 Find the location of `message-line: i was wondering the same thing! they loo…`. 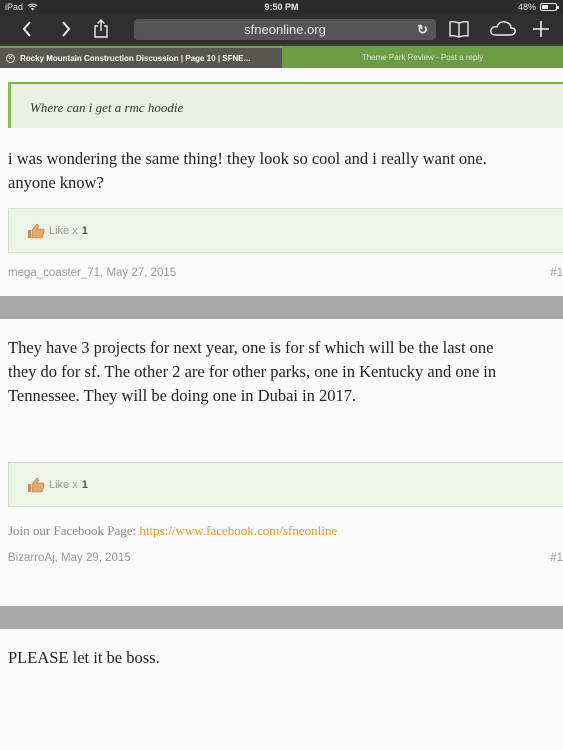

message-line: i was wondering the same thing! they loo… is located at coordinates (247, 158).